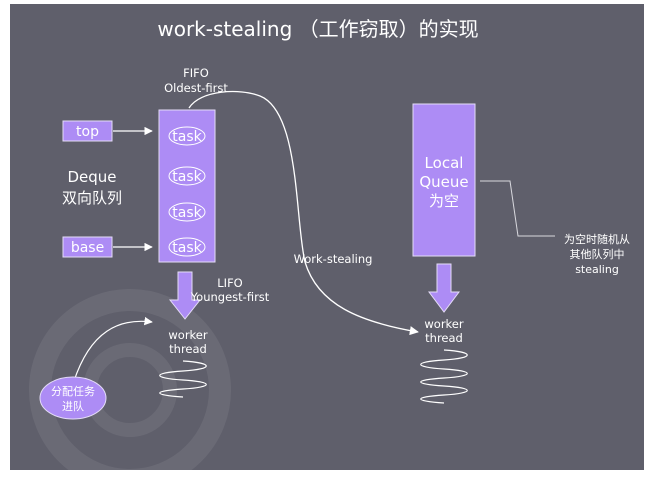 The height and width of the screenshot is (483, 653). I want to click on steal-note-label: 为空时随机从, so click(597, 239).